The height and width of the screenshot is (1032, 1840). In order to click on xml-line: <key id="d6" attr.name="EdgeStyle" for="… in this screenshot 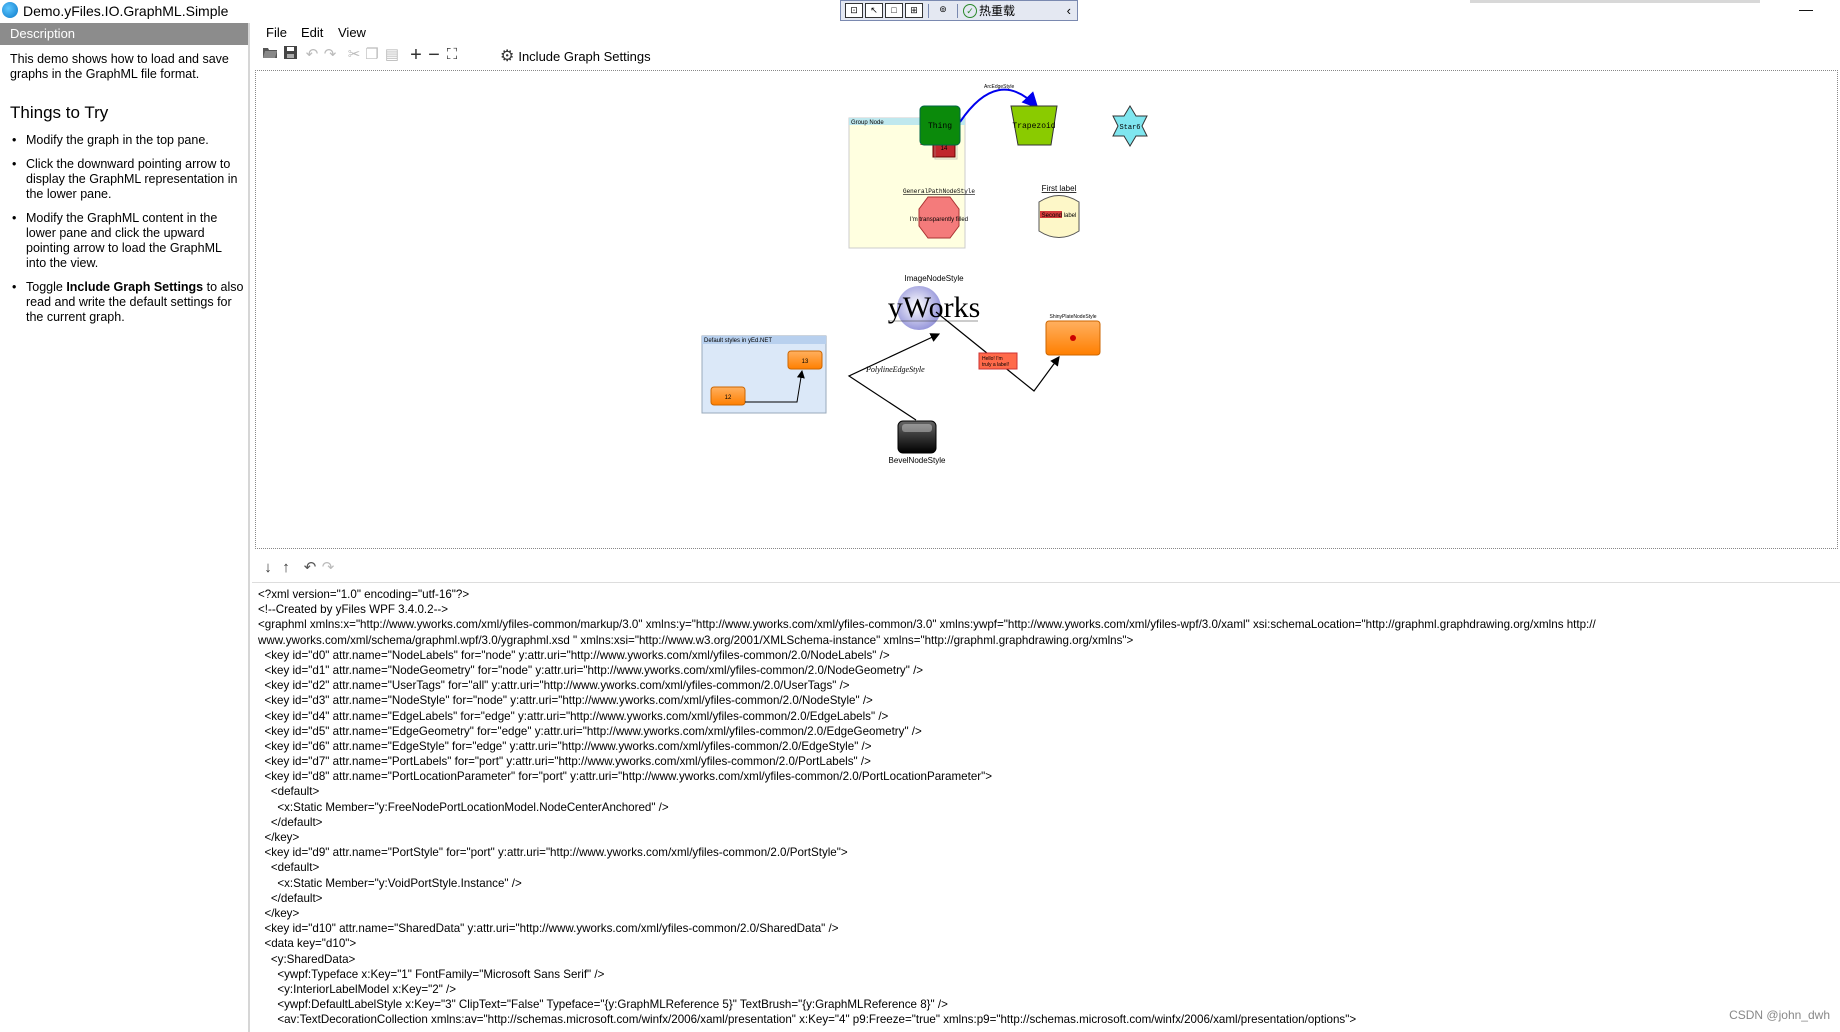, I will do `click(565, 746)`.